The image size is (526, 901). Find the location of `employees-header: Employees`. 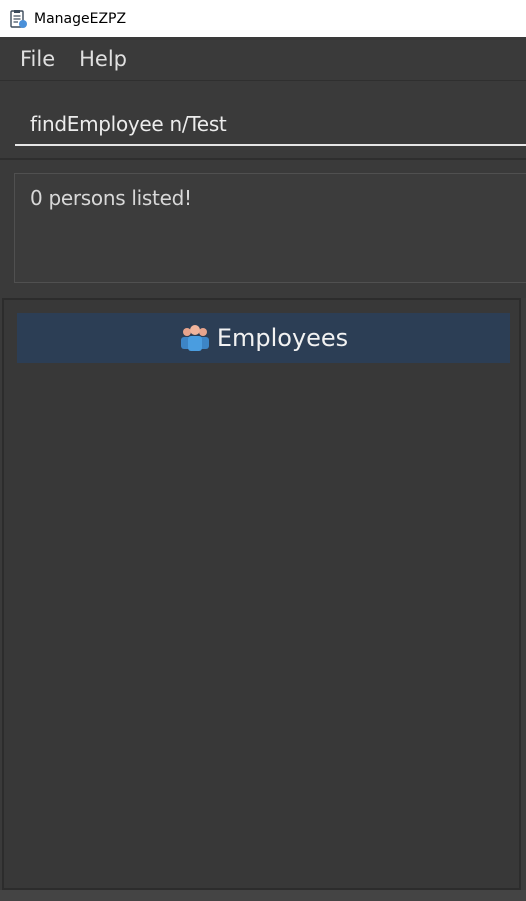

employees-header: Employees is located at coordinates (263, 338).